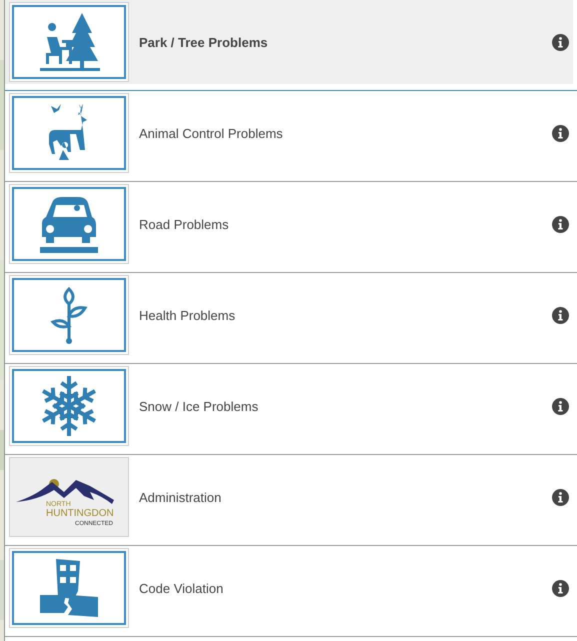 The image size is (577, 641). What do you see at coordinates (69, 42) in the screenshot?
I see `park-bench-tree-icon` at bounding box center [69, 42].